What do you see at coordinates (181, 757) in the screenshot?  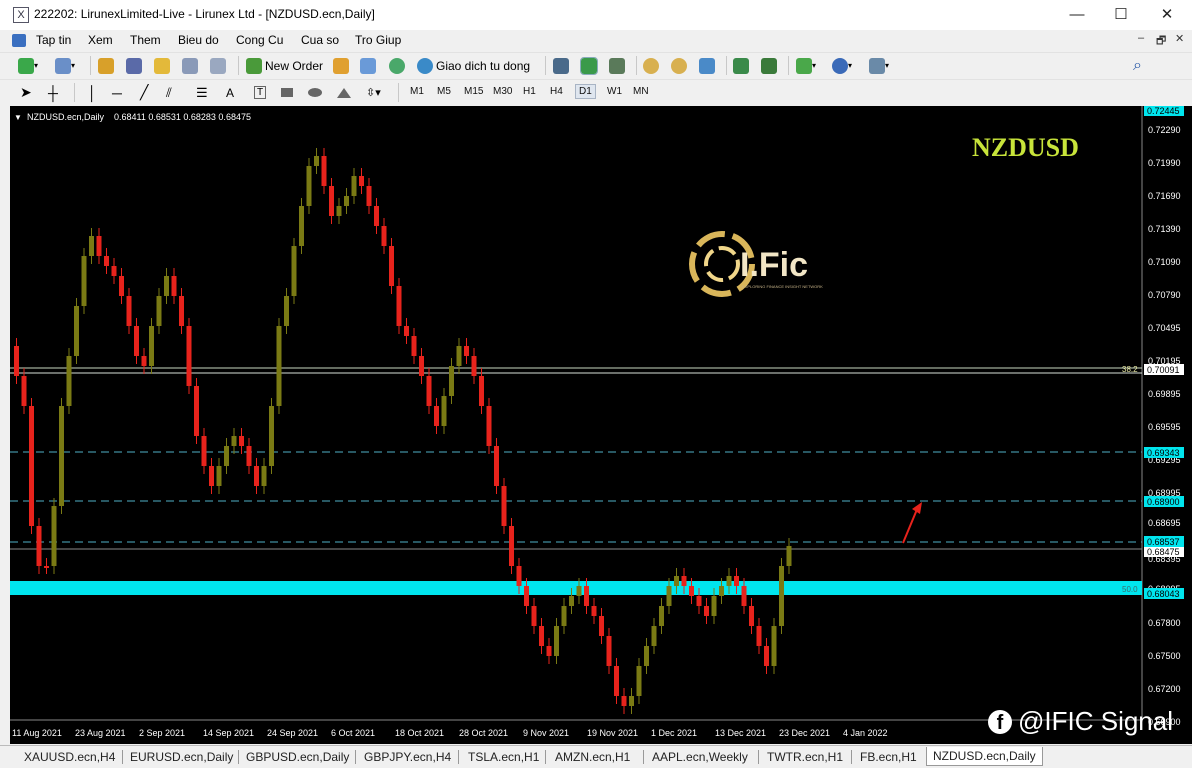 I see `tab-eurusd: EURUSD.ecn,Daily` at bounding box center [181, 757].